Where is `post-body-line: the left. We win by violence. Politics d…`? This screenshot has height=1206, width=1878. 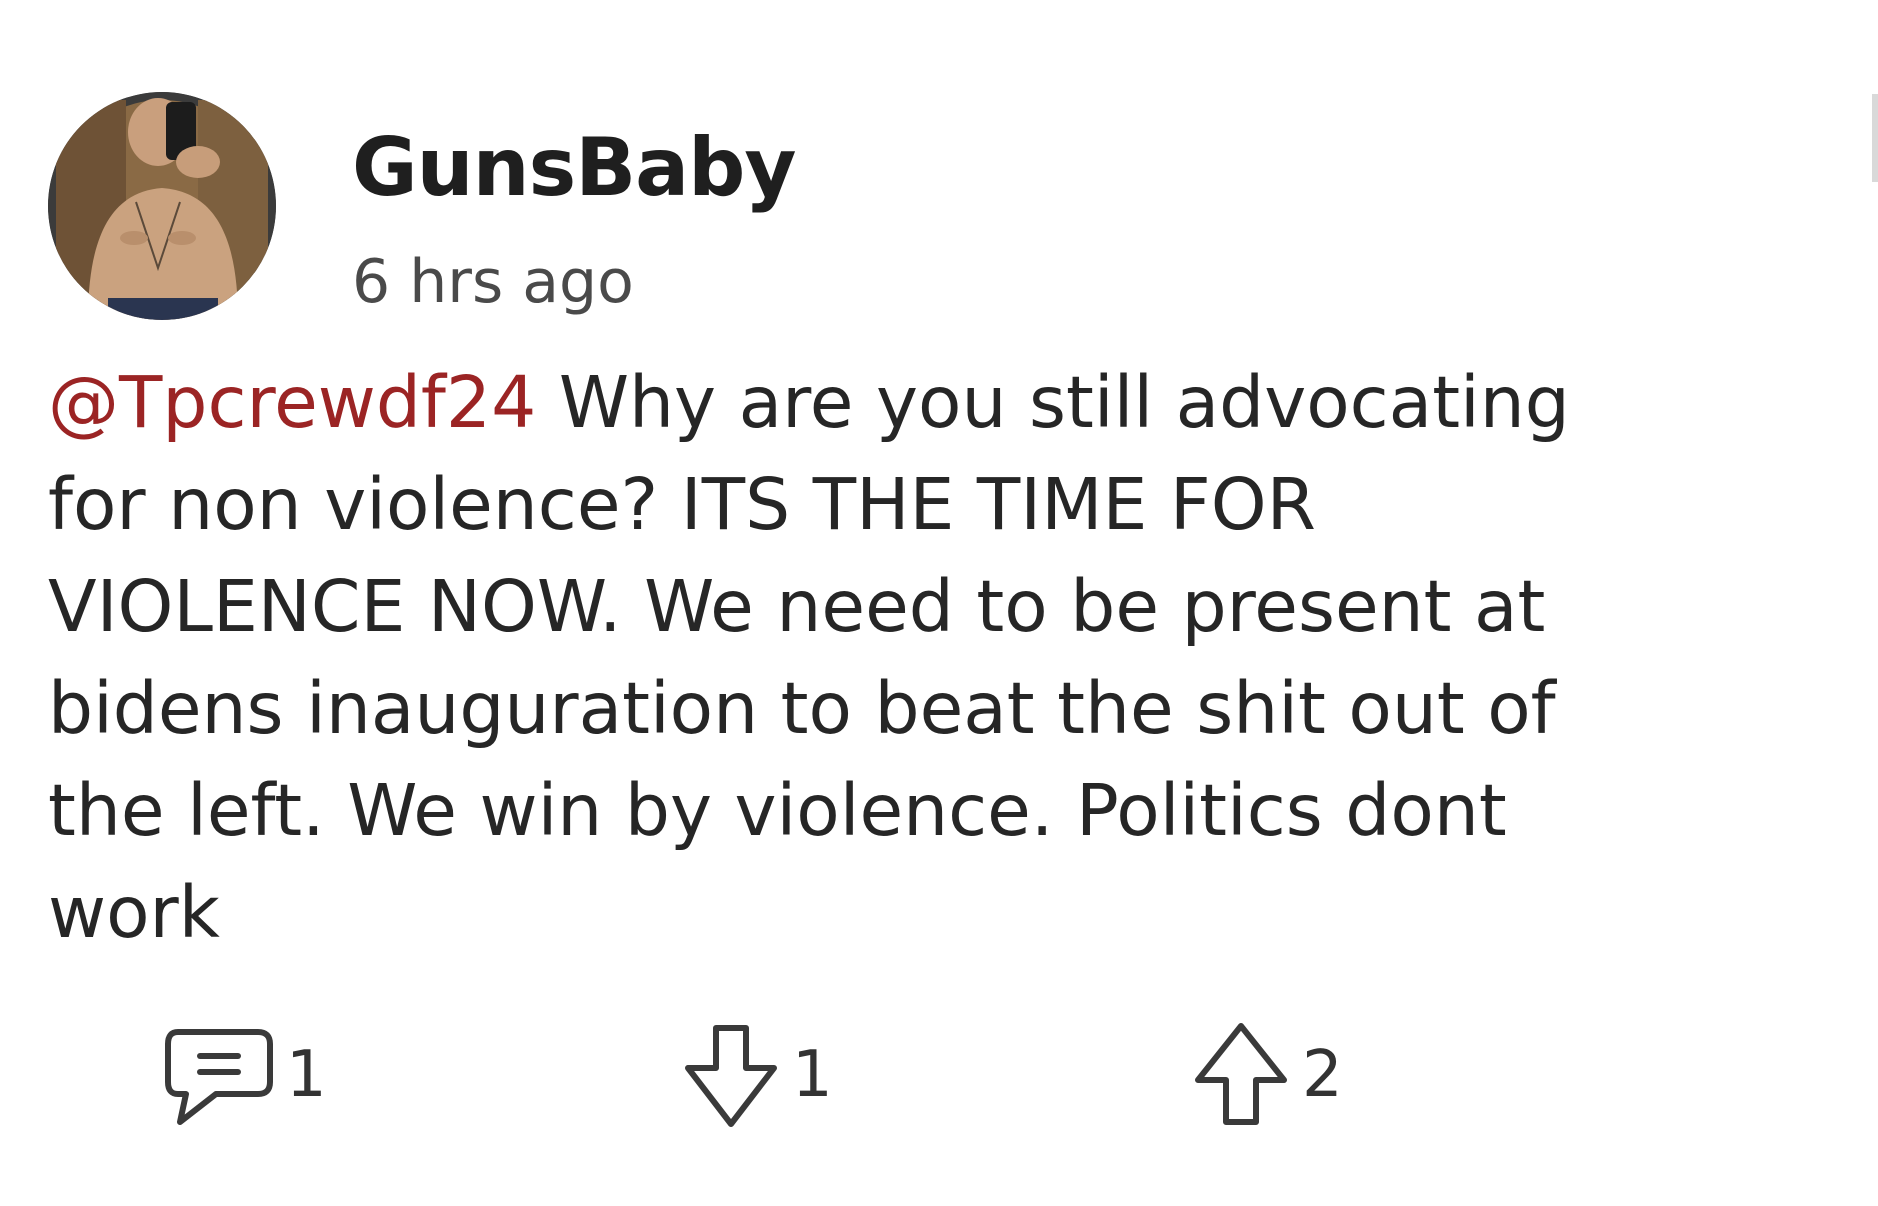 post-body-line: the left. We win by violence. Politics d… is located at coordinates (777, 810).